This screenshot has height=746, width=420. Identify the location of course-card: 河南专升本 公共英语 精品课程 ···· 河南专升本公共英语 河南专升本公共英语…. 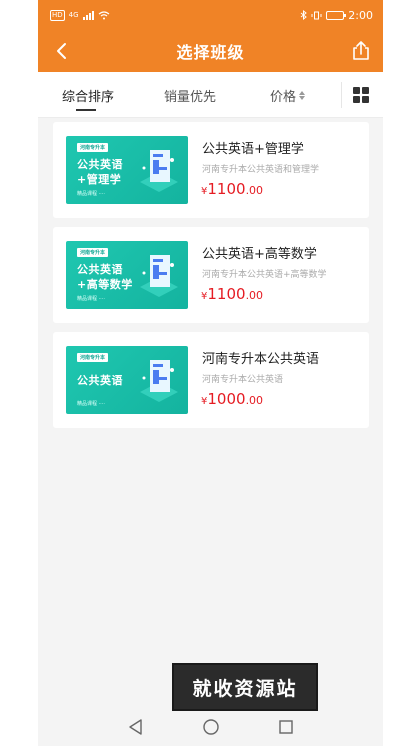
(211, 380).